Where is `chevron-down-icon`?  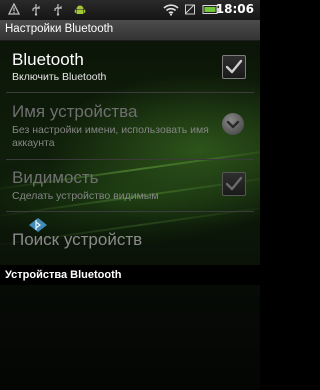
chevron-down-icon is located at coordinates (233, 124).